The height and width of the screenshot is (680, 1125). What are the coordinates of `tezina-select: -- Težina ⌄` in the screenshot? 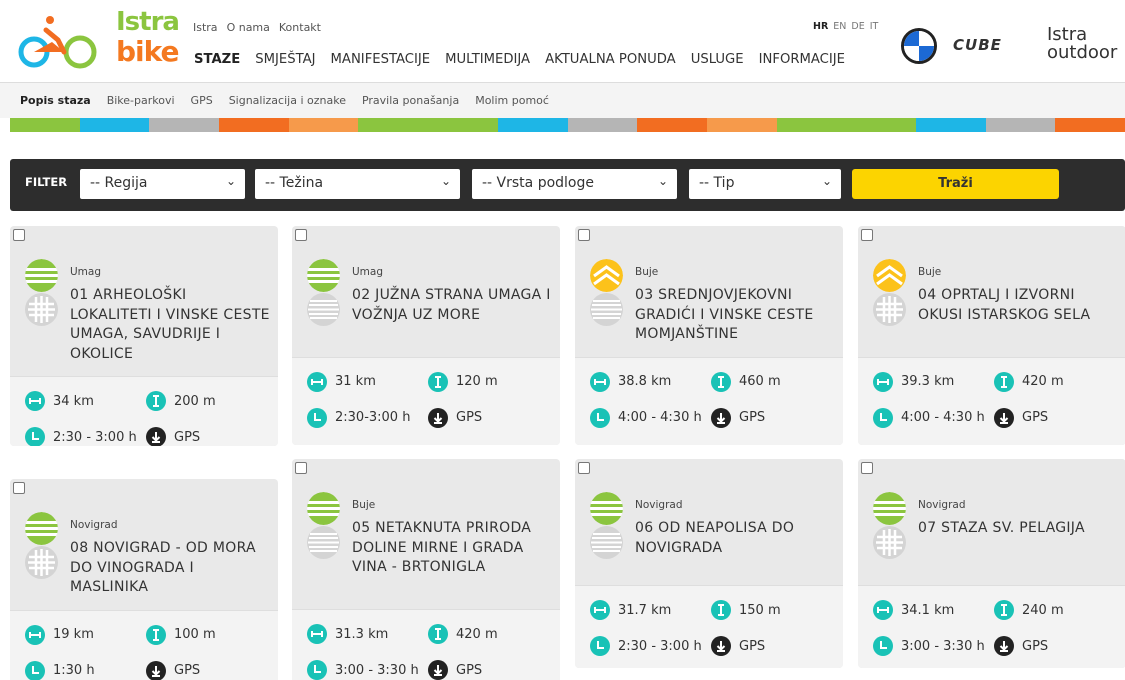 It's located at (357, 184).